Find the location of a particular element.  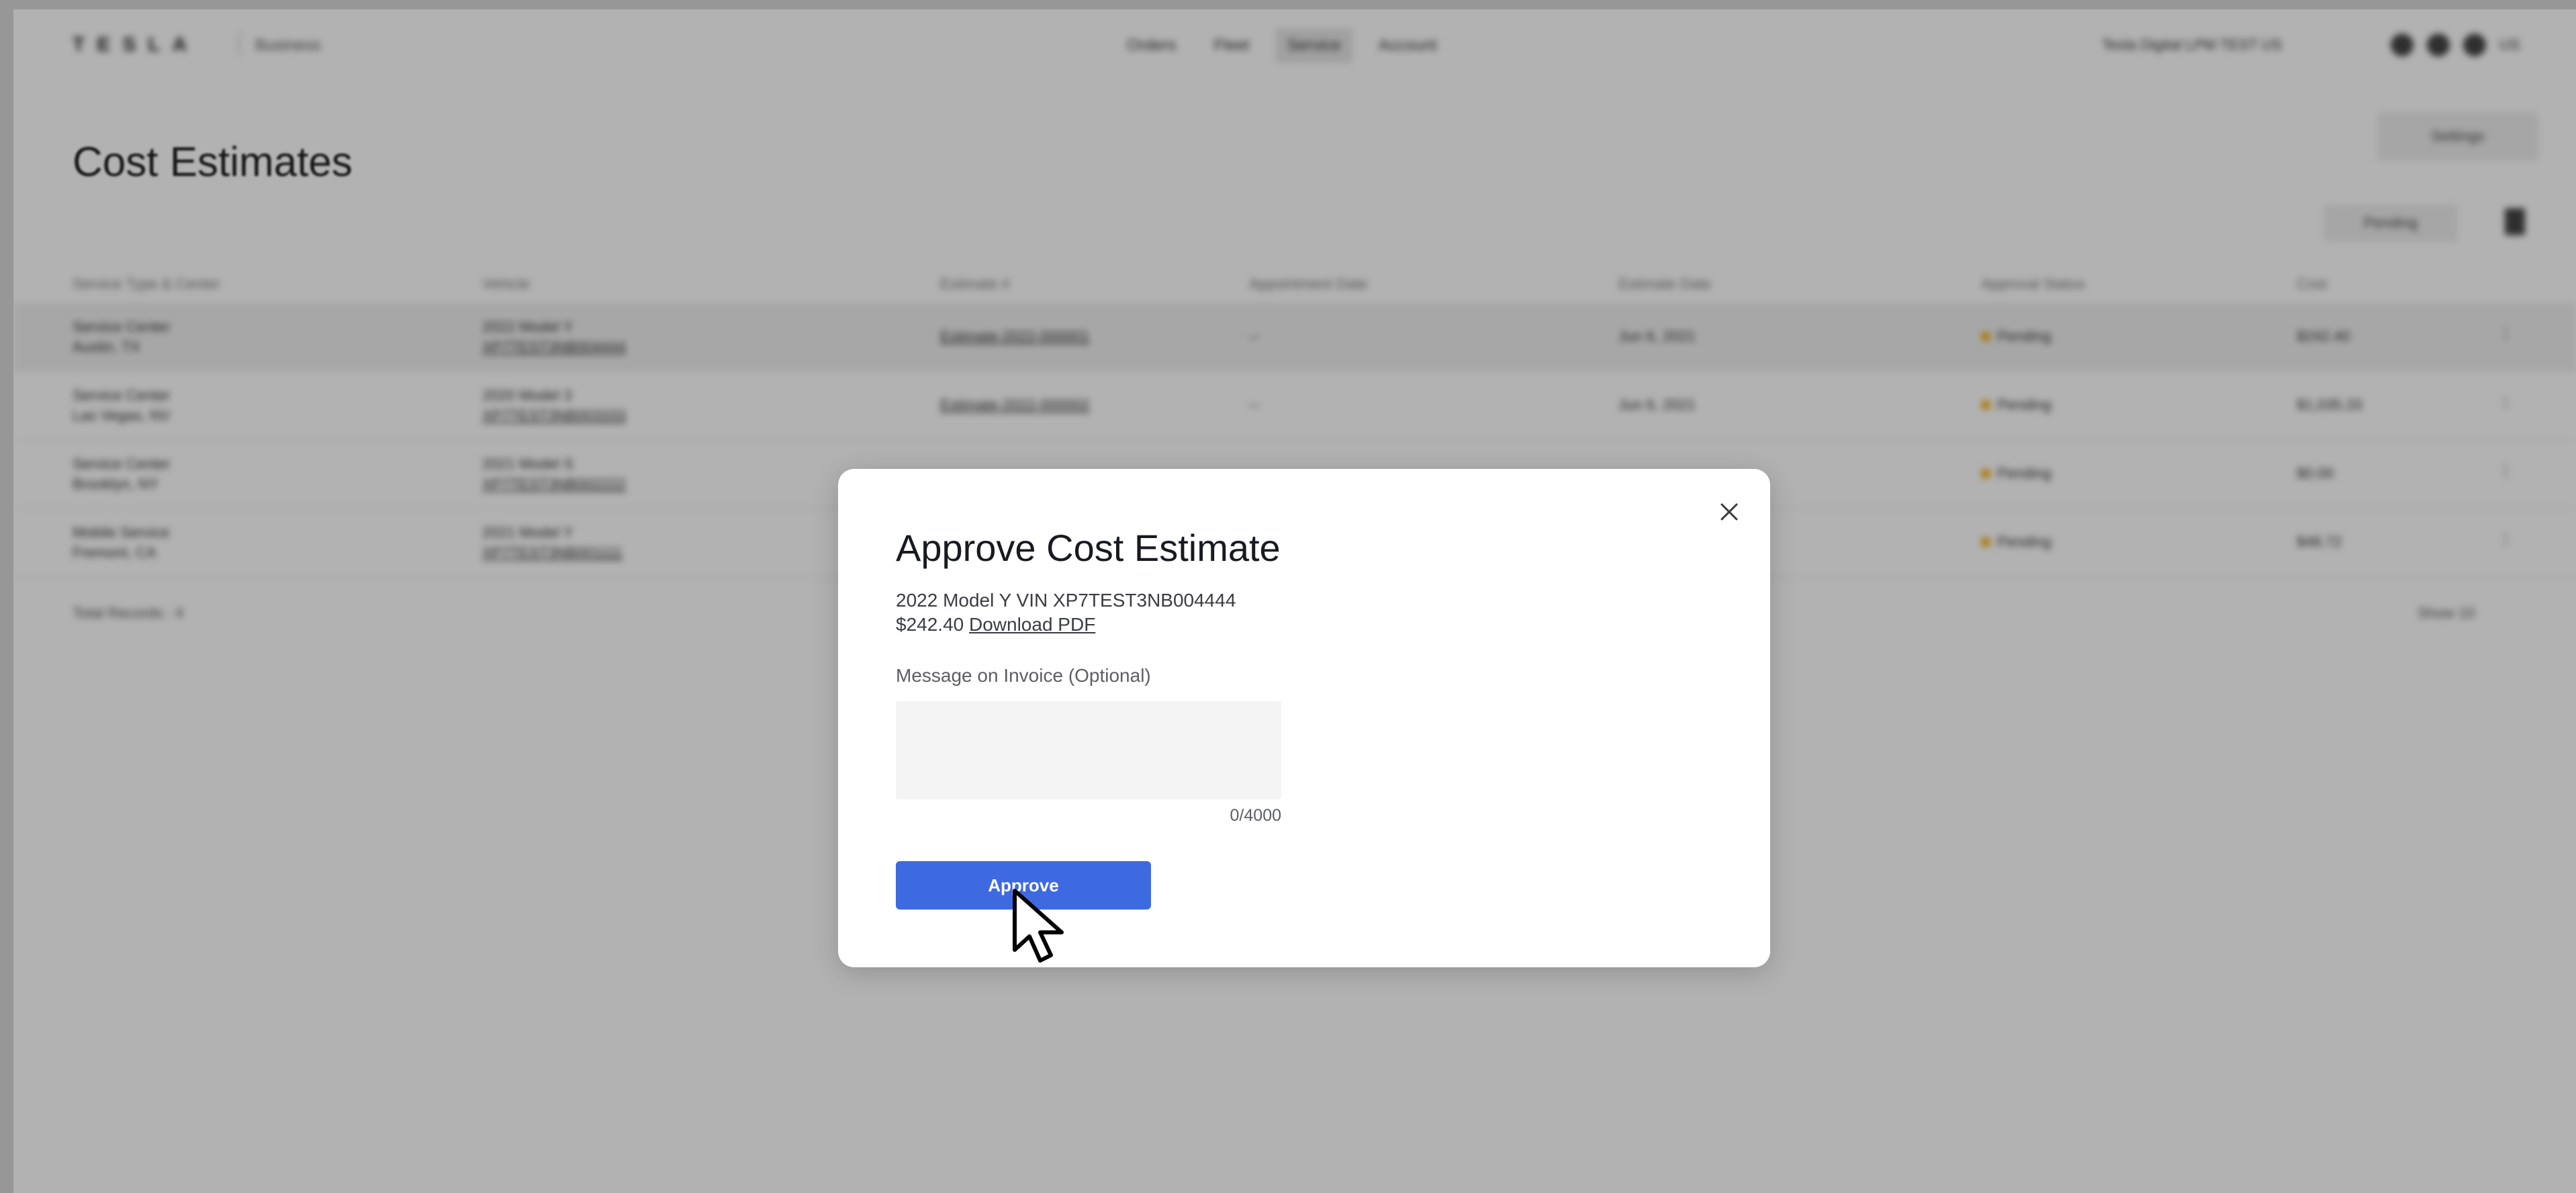

message-label: Message on Invoice (Optional) is located at coordinates (1023, 676).